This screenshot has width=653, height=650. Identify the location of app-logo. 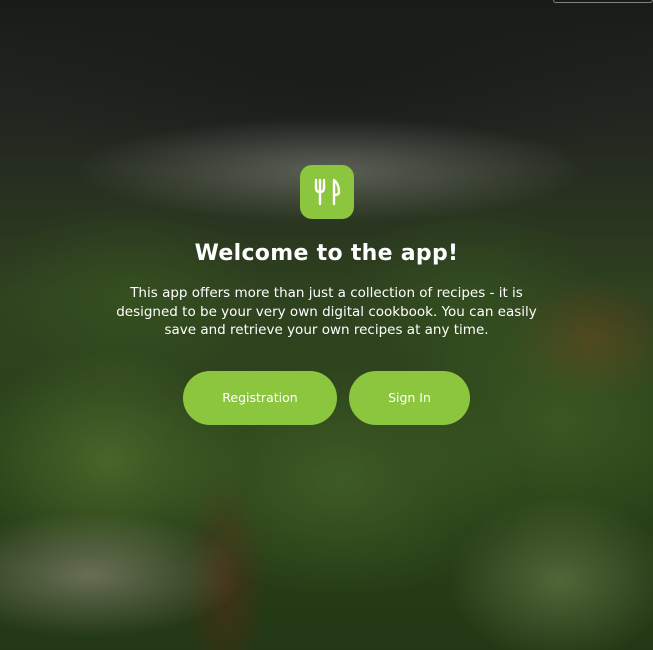
(326, 192).